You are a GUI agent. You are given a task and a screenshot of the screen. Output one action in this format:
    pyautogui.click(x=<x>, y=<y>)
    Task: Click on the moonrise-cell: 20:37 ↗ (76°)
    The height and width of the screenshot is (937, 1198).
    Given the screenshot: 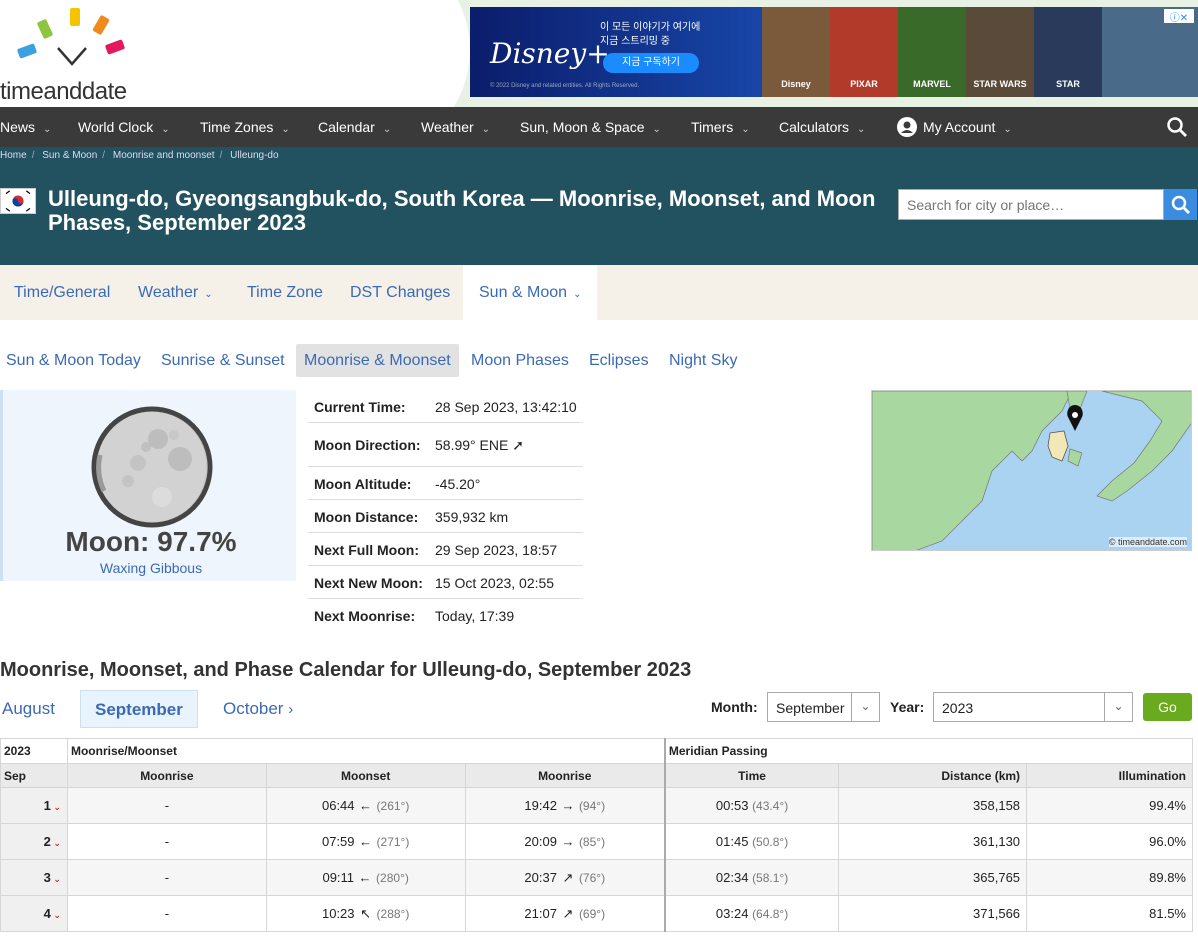 What is the action you would take?
    pyautogui.click(x=565, y=877)
    